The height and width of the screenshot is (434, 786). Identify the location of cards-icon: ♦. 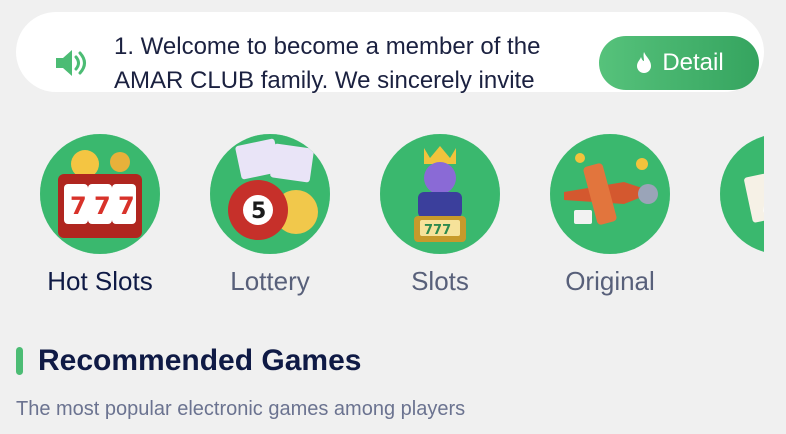
(742, 194).